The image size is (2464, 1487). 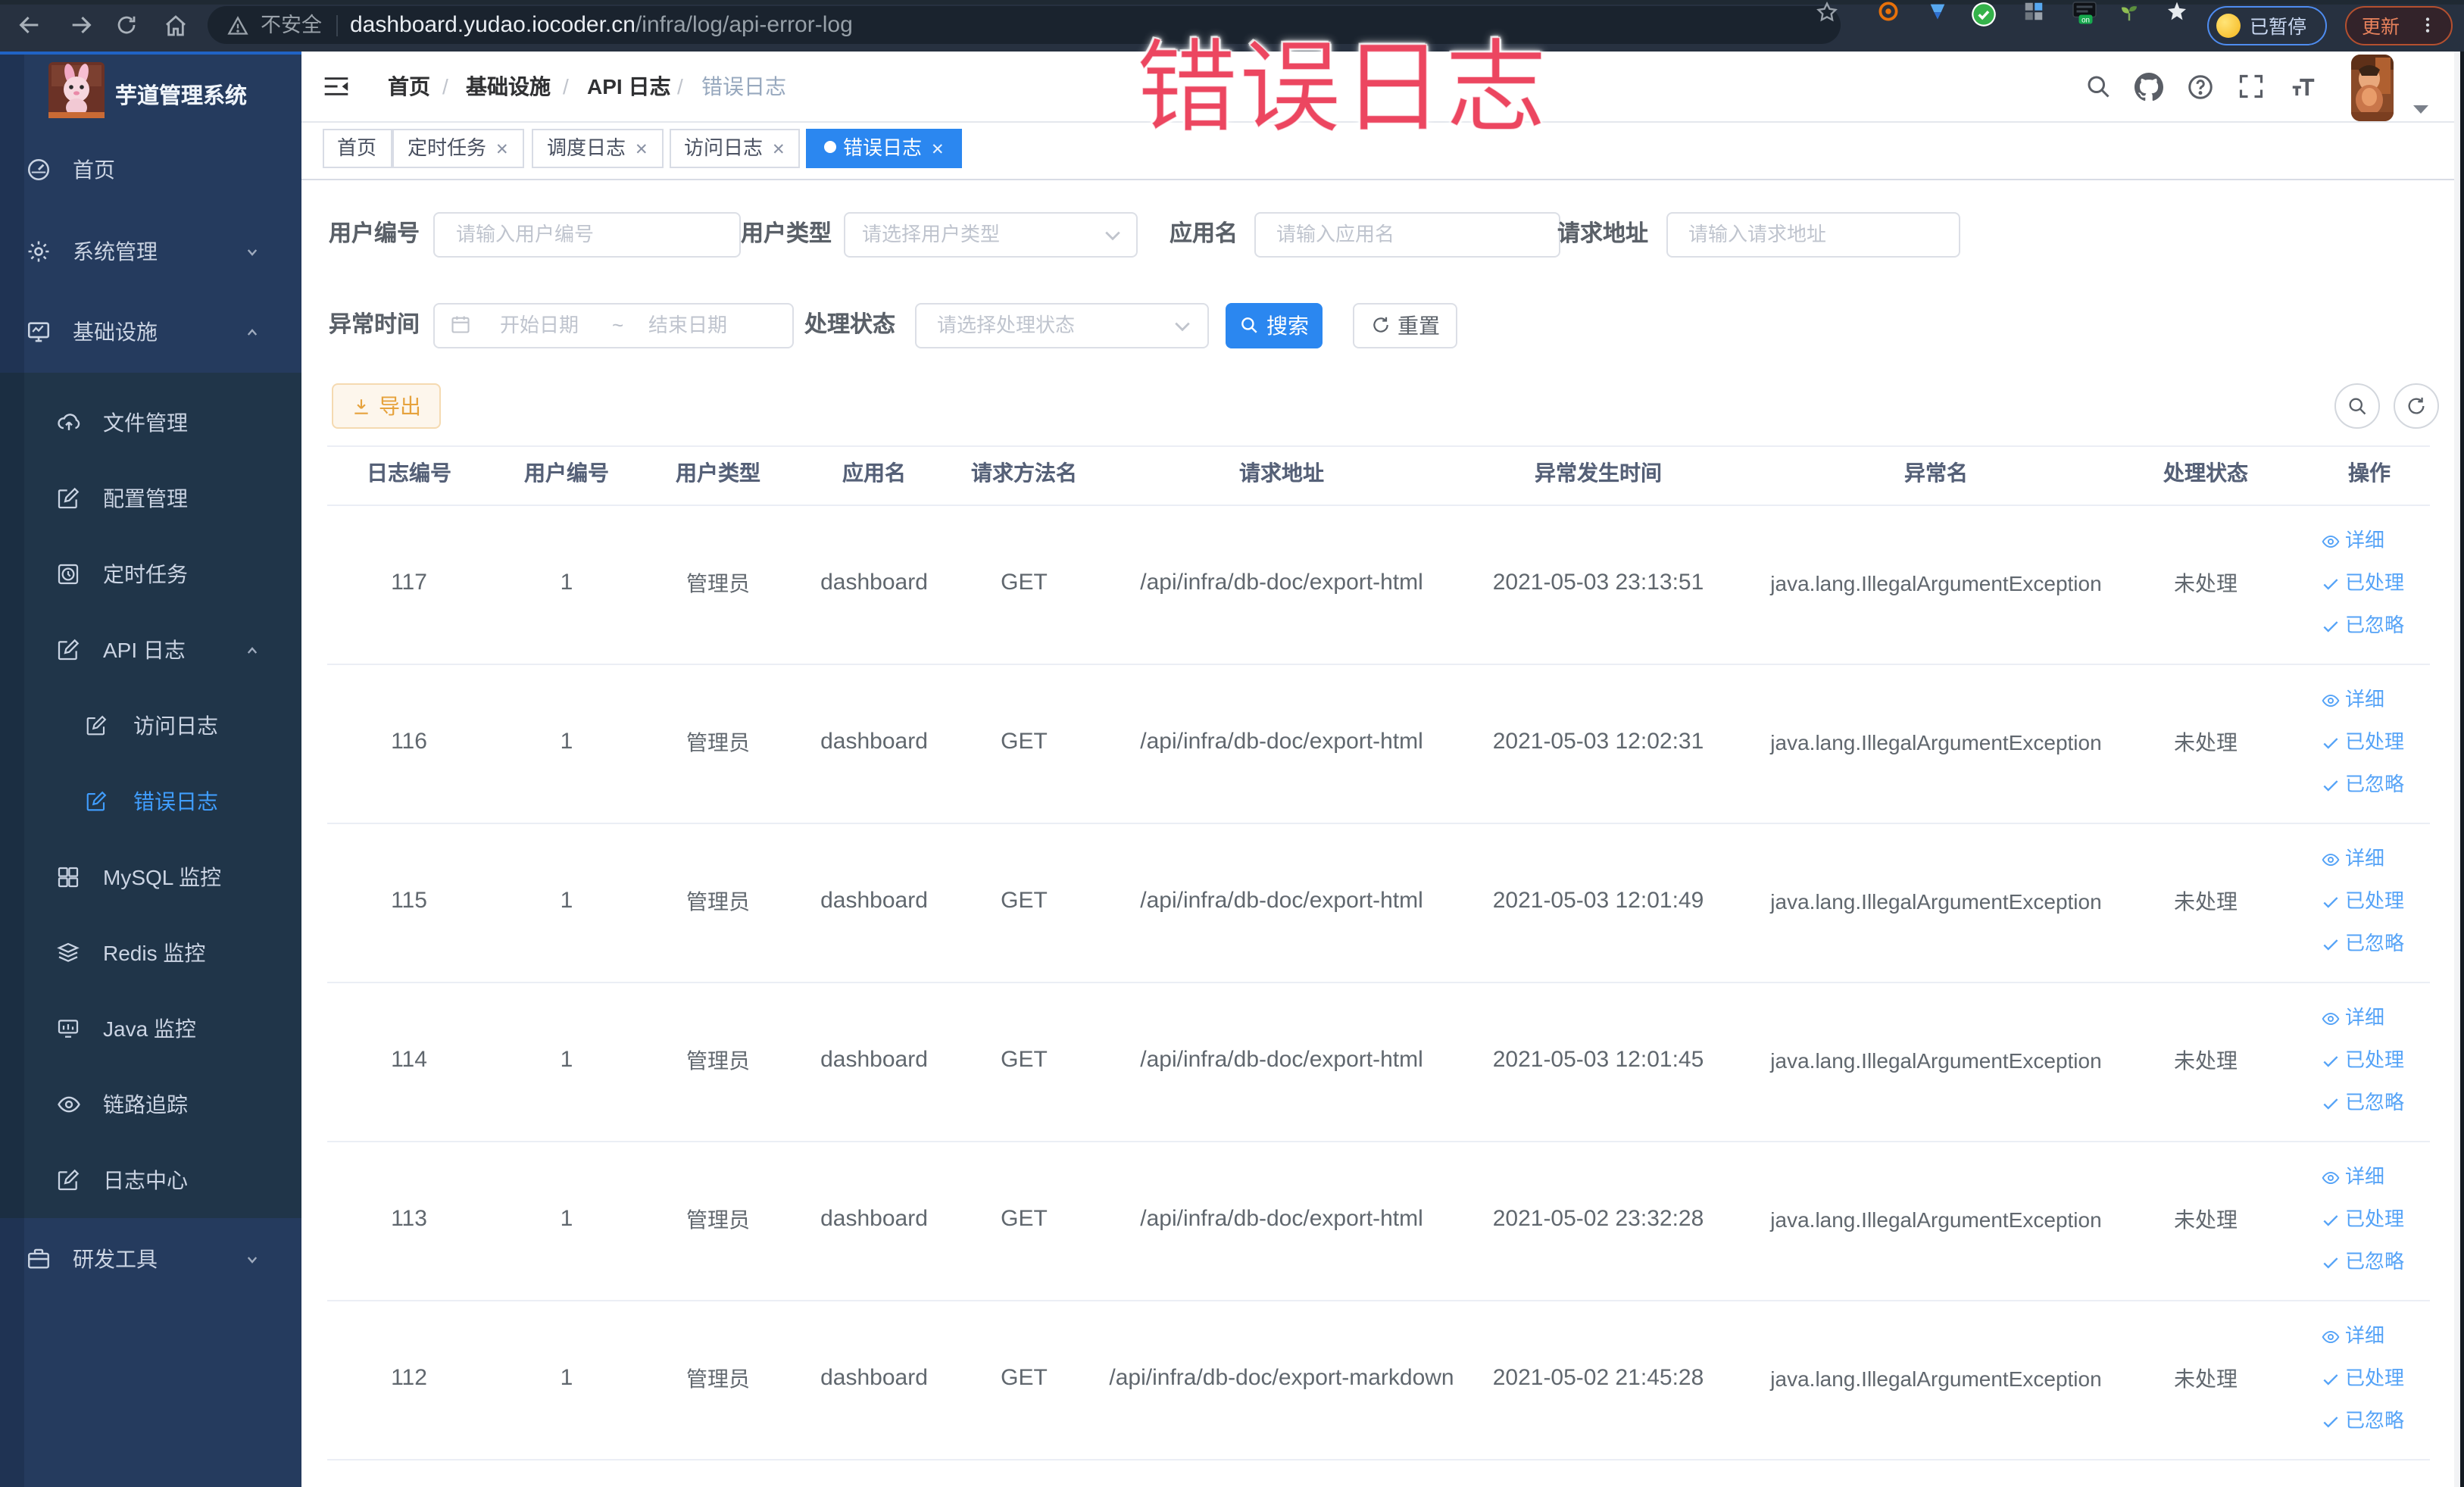 What do you see at coordinates (2085, 20) in the screenshot?
I see `svg-text: on` at bounding box center [2085, 20].